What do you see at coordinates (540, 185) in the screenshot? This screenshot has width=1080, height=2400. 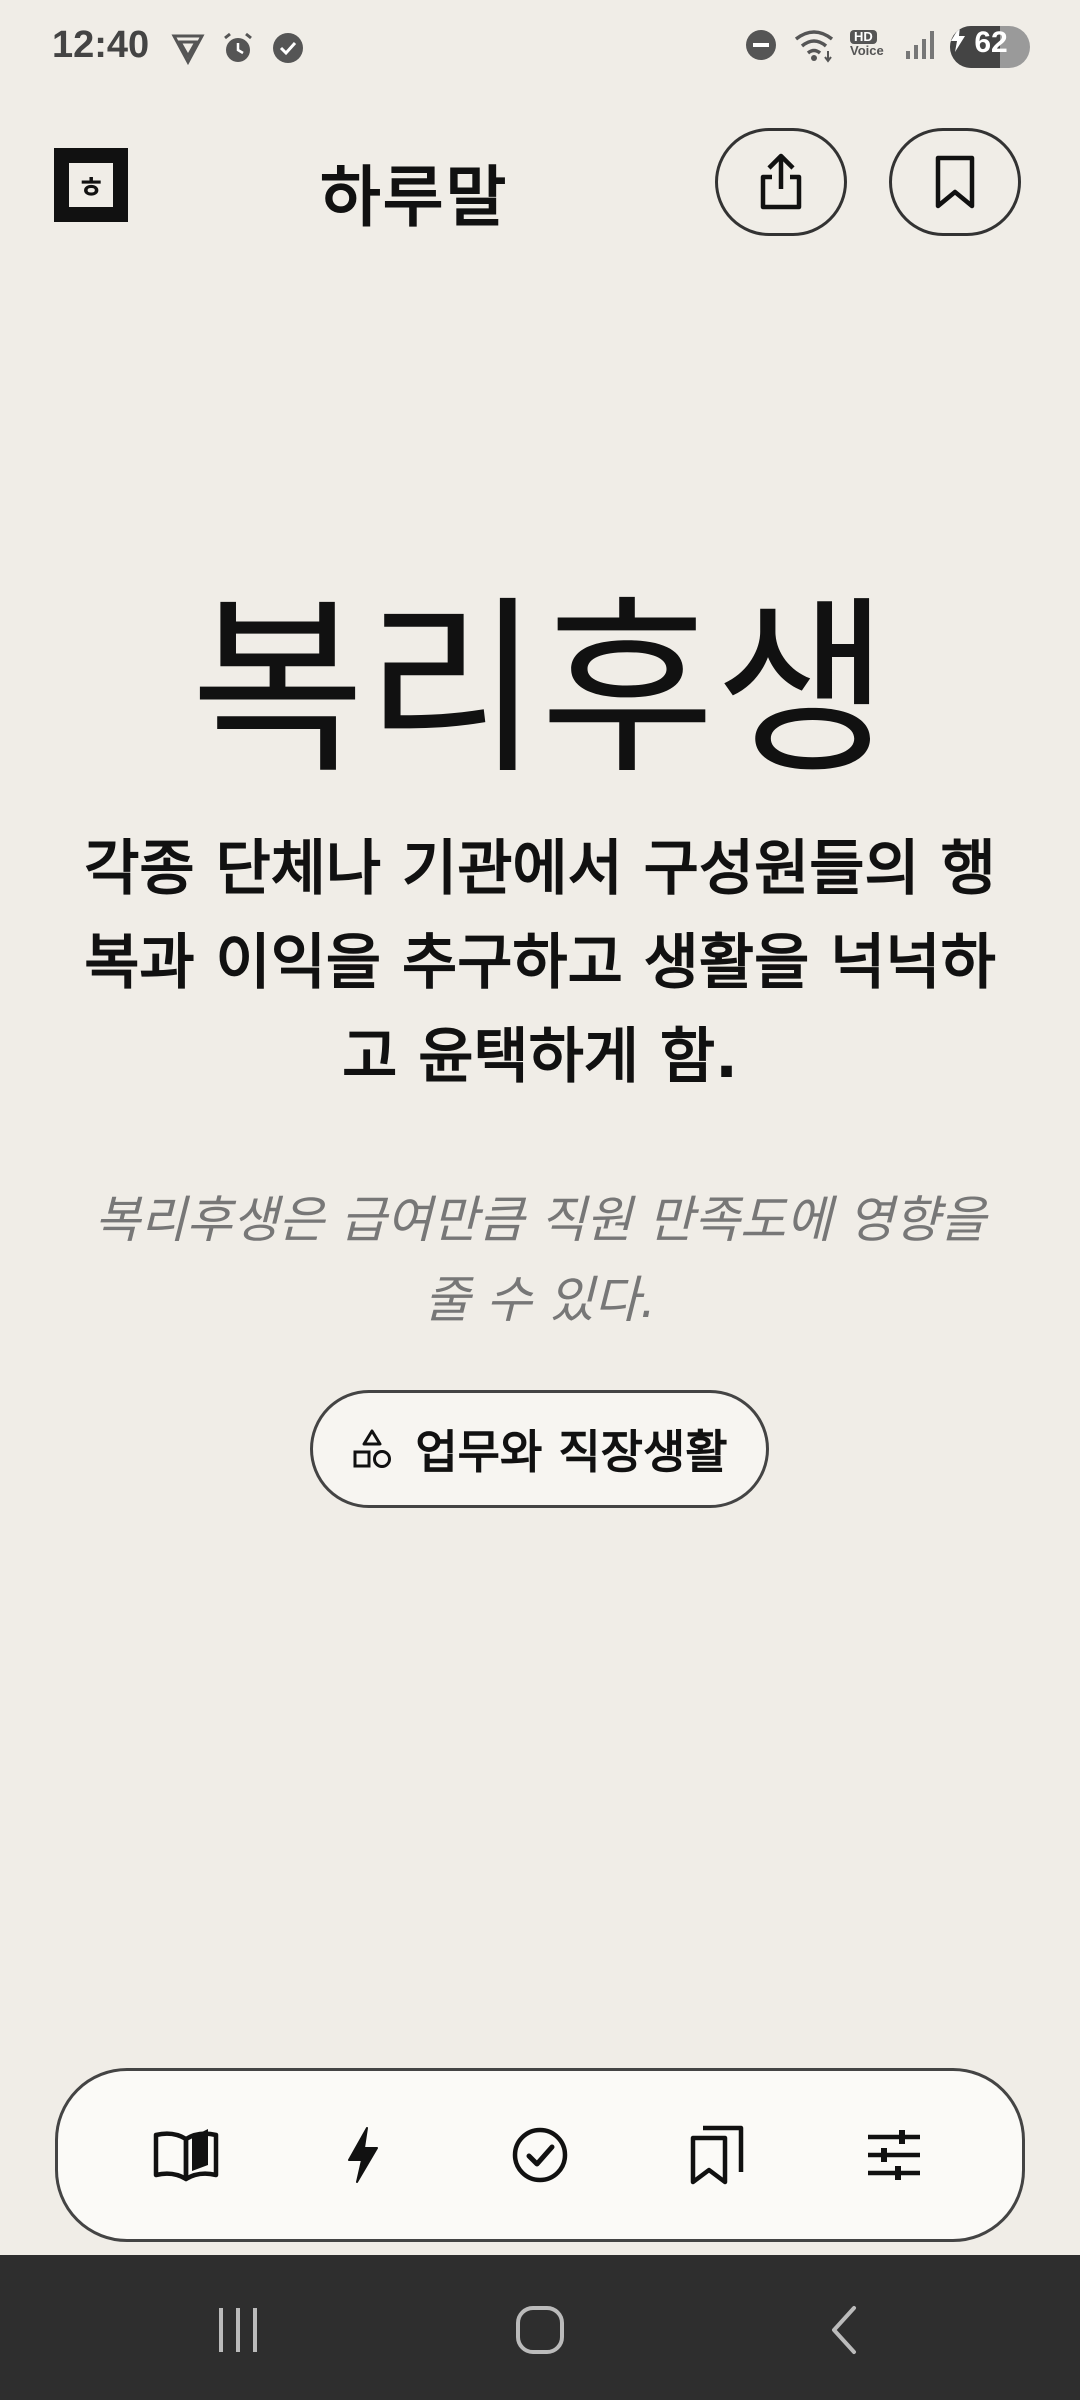 I see `app-header: ㅎ 하루말` at bounding box center [540, 185].